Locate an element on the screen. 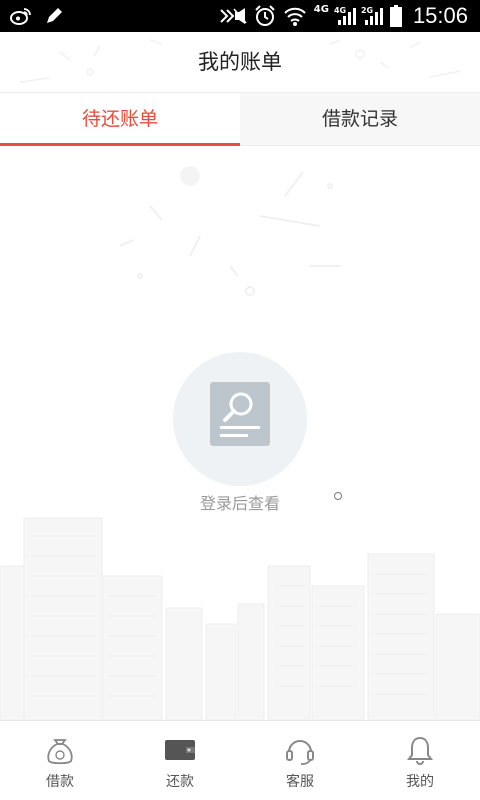  mute-icon is located at coordinates (233, 16).